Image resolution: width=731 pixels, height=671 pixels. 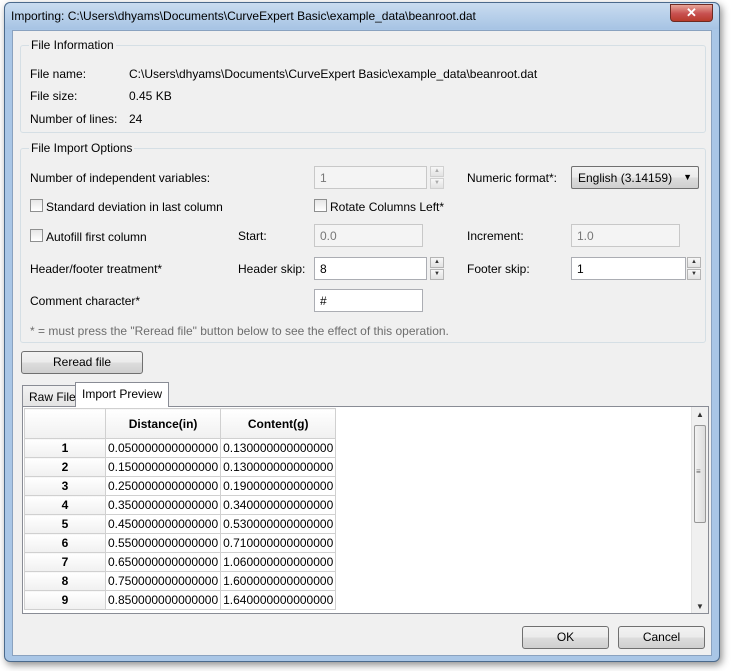 I want to click on table-cell: 0.450000000000000, so click(x=163, y=524).